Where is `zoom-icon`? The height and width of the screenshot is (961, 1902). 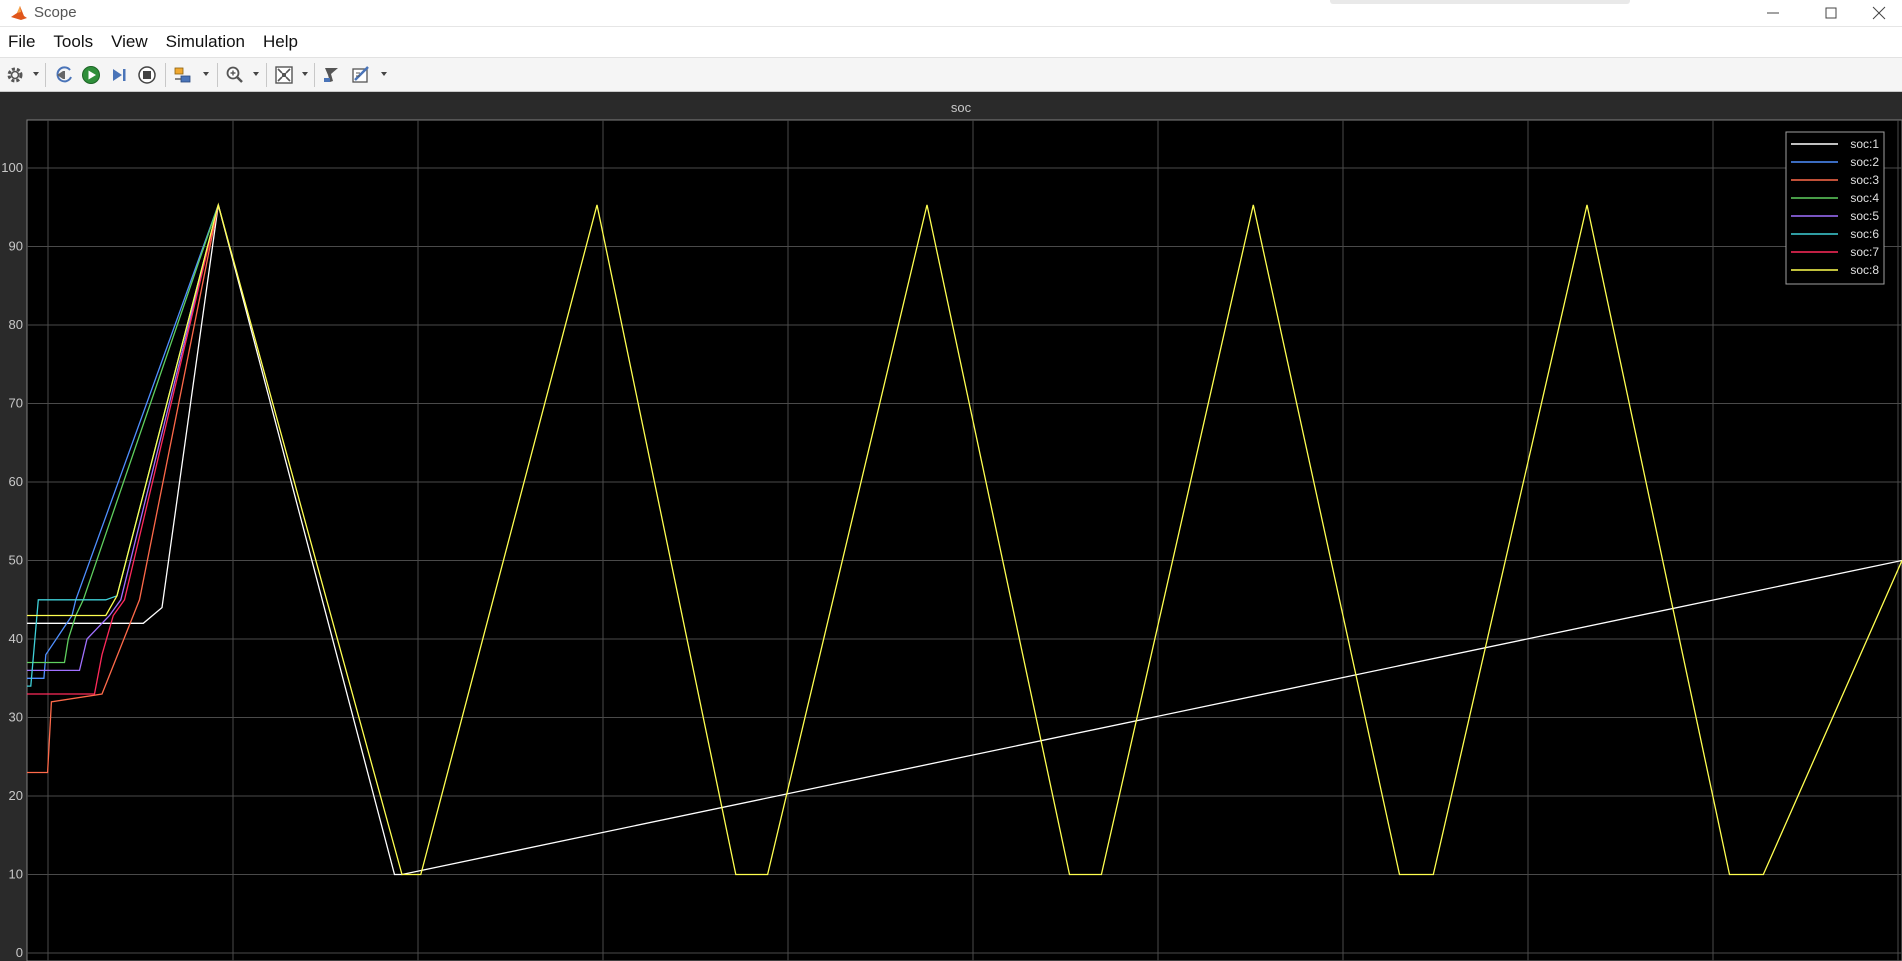 zoom-icon is located at coordinates (235, 75).